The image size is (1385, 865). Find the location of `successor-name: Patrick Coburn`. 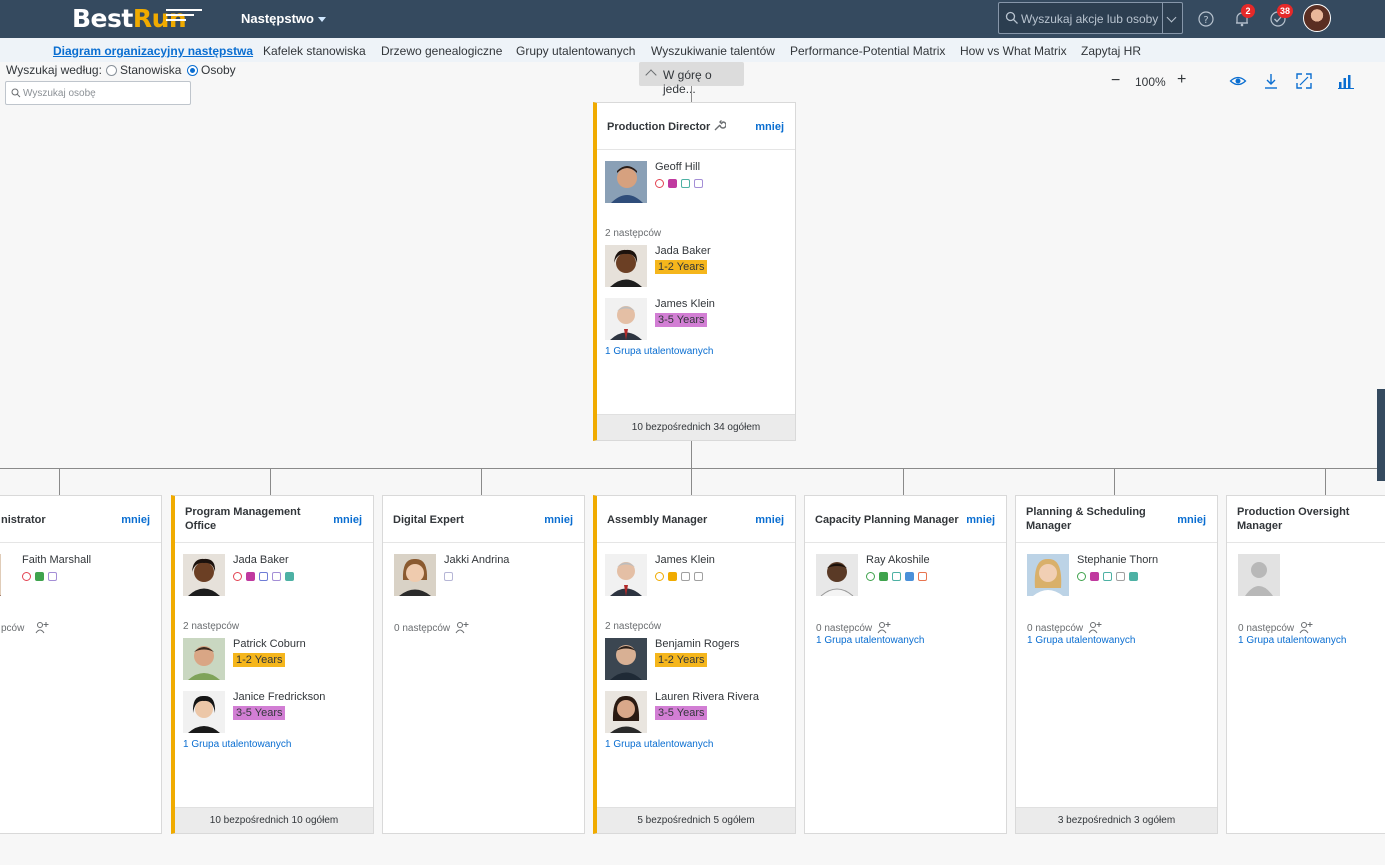

successor-name: Patrick Coburn is located at coordinates (269, 644).